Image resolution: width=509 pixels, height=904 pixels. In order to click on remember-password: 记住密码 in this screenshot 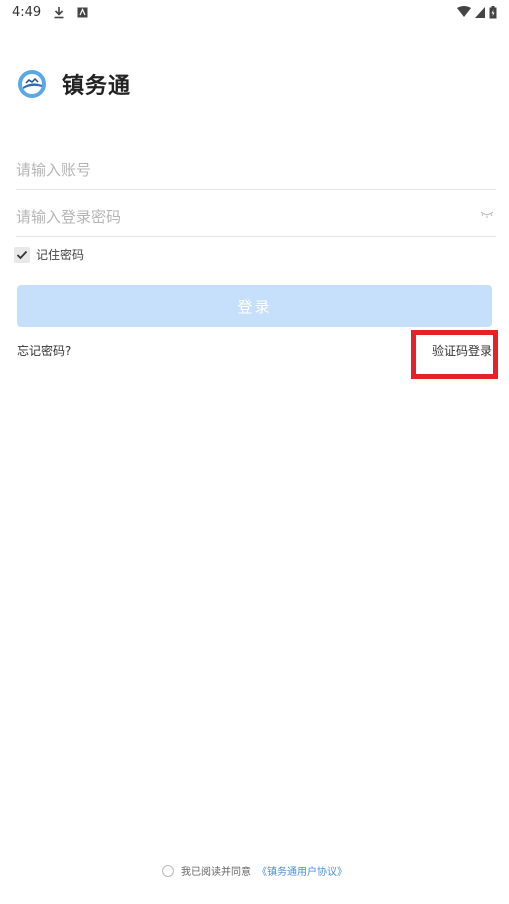, I will do `click(49, 254)`.